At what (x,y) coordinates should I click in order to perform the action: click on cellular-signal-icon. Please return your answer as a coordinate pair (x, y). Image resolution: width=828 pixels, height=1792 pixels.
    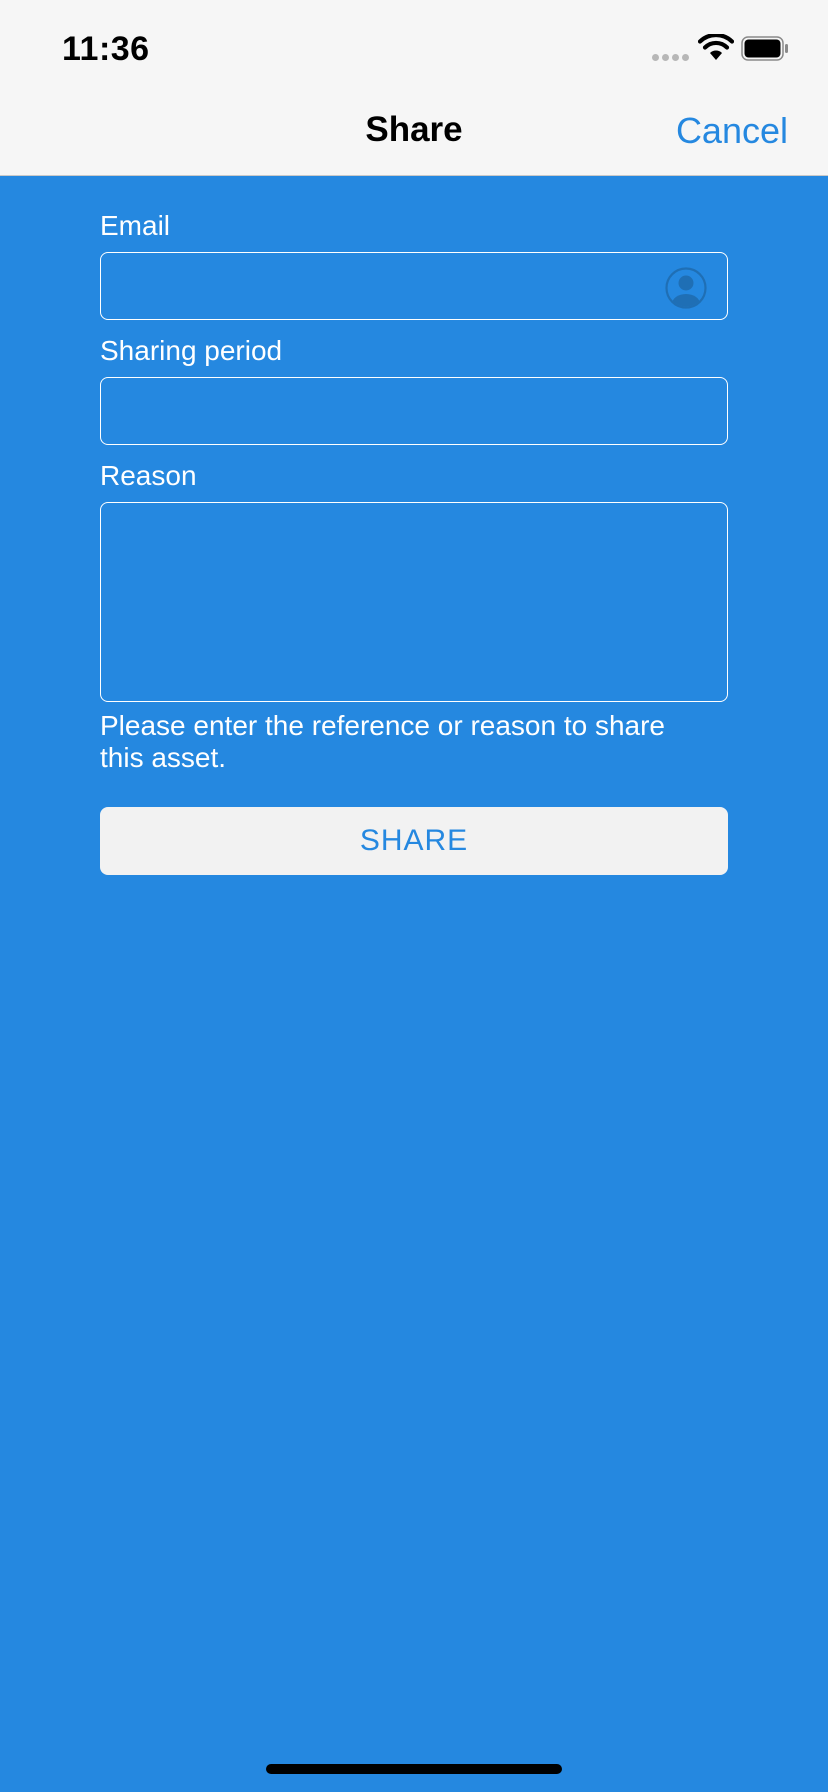
    Looking at the image, I should click on (672, 58).